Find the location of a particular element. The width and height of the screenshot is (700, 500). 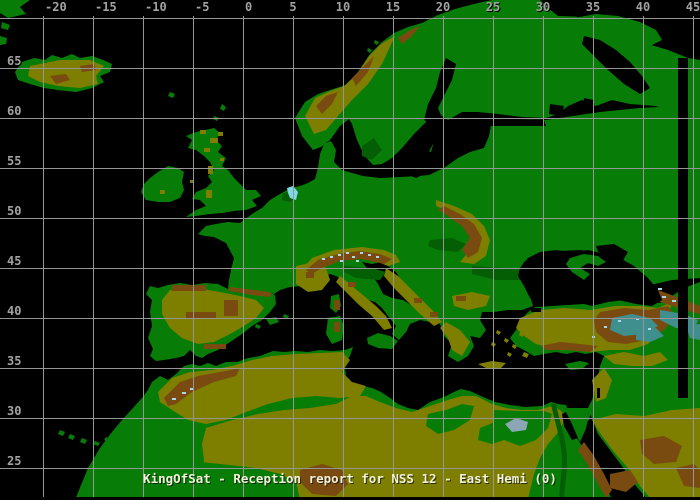

lon-tick-label: -5 is located at coordinates (202, 7).